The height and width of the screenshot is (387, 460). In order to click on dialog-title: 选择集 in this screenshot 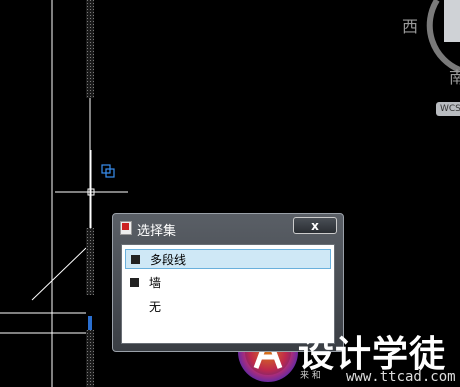, I will do `click(157, 231)`.